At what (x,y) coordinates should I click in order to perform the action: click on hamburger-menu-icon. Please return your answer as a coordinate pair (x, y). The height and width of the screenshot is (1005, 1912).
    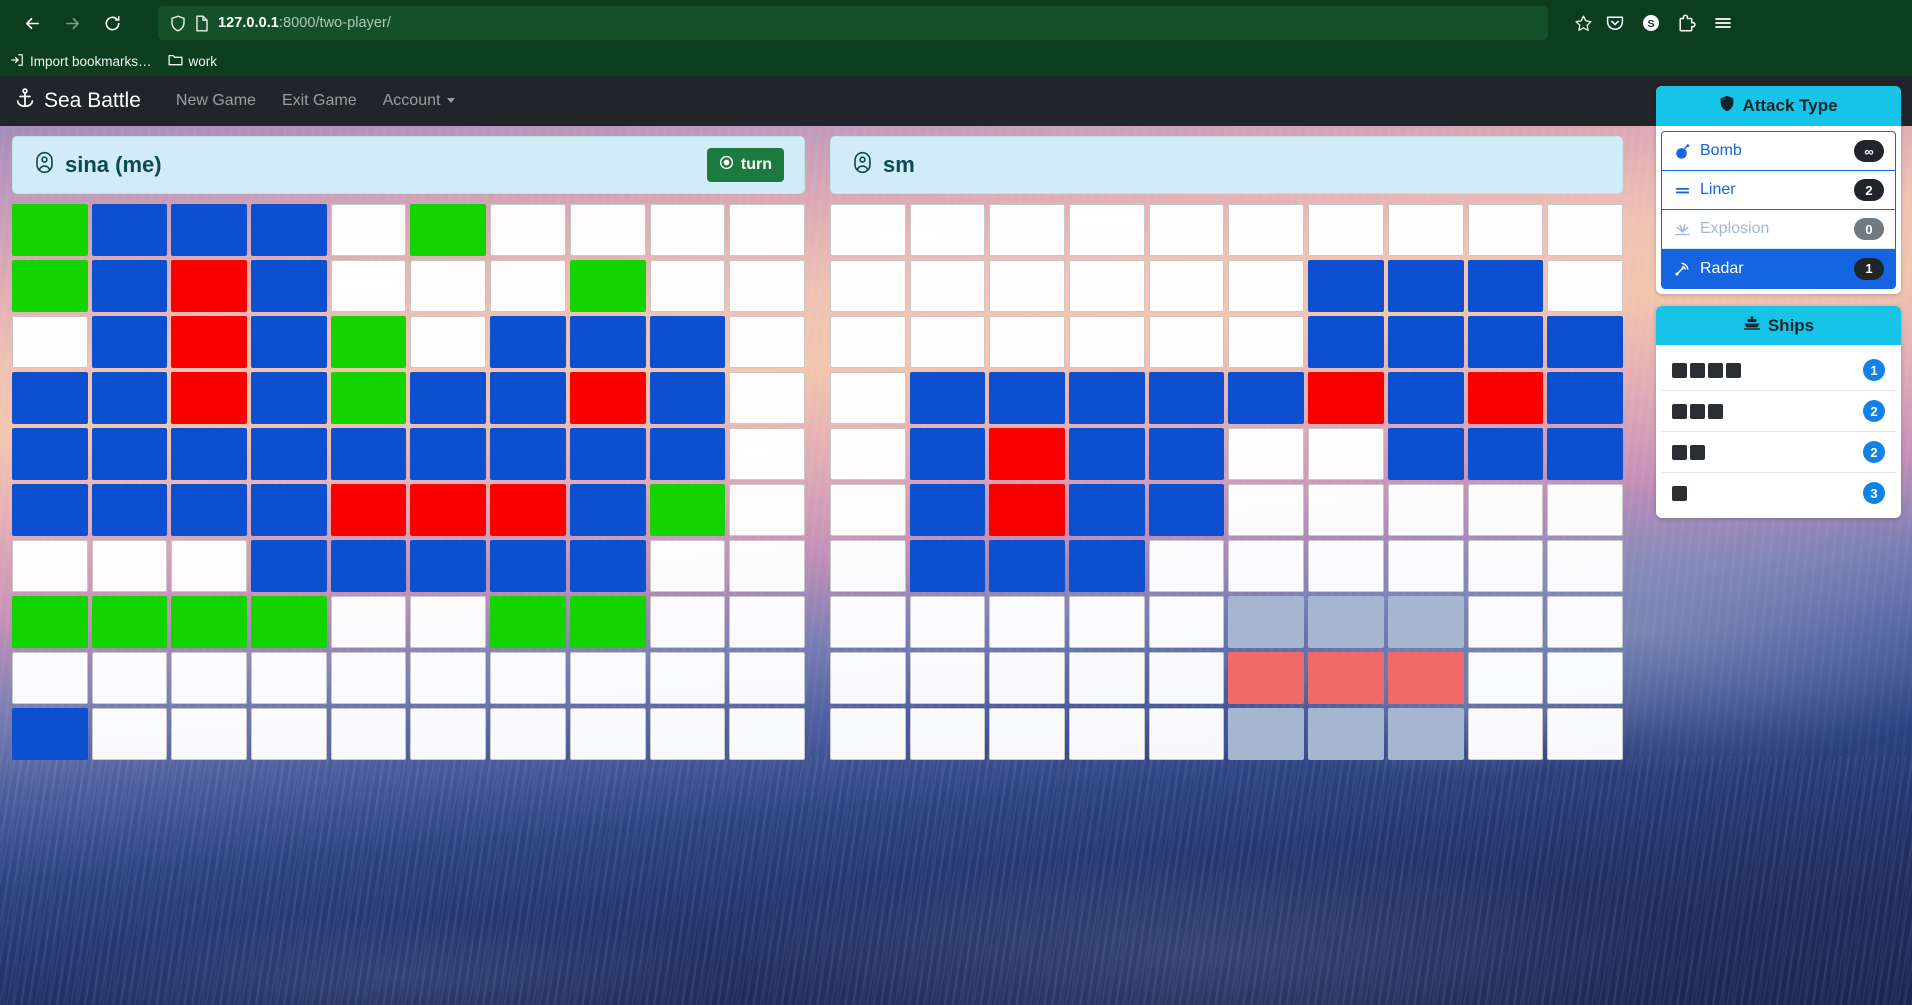
    Looking at the image, I should click on (1723, 23).